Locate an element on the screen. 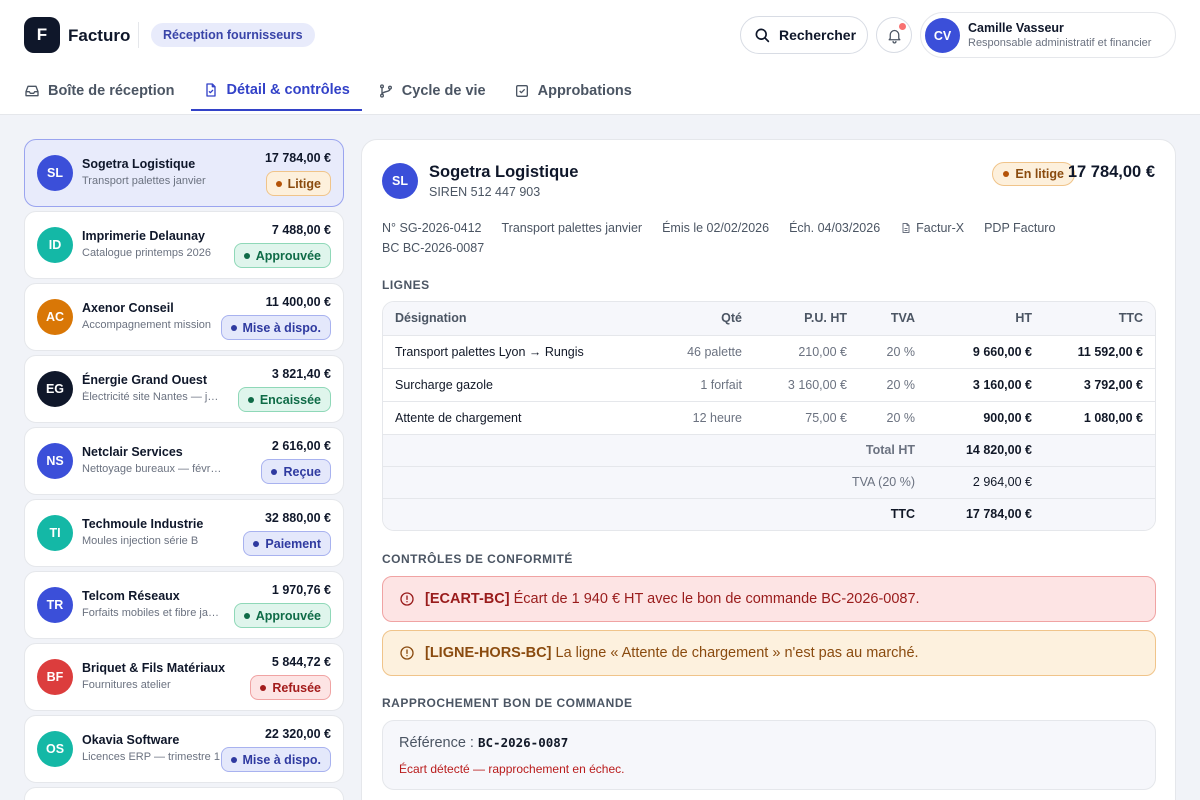 The image size is (1200, 800). meta-format: Factur-X is located at coordinates (932, 228).